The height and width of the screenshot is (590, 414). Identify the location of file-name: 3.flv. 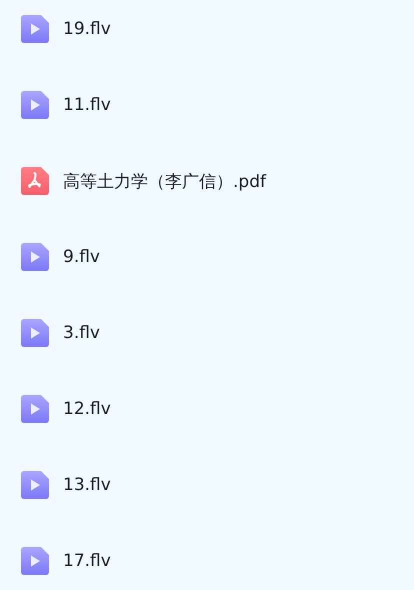
(81, 333).